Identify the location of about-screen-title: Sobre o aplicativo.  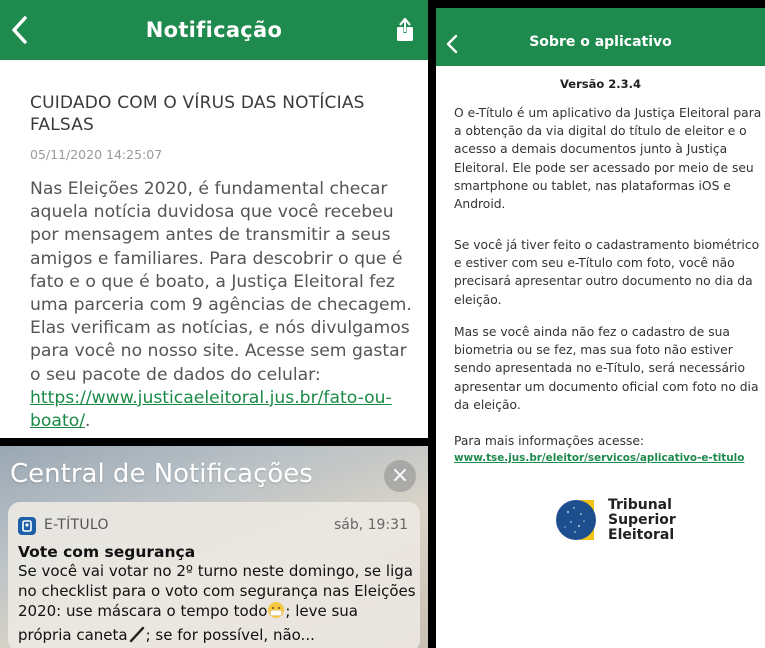
(600, 42).